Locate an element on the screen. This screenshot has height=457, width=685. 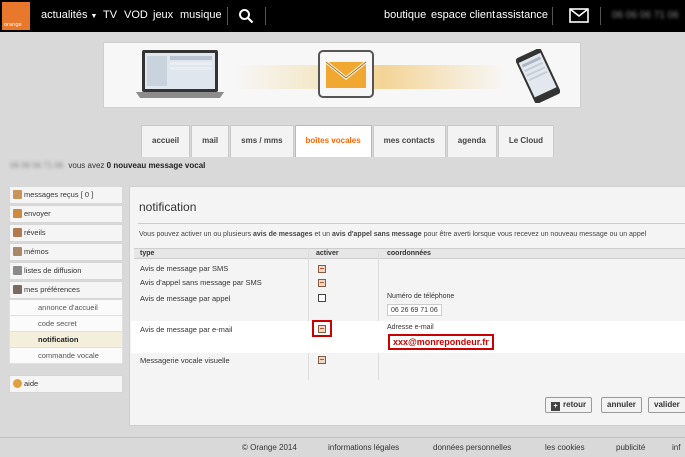
footer-link-more: inf is located at coordinates (676, 447).